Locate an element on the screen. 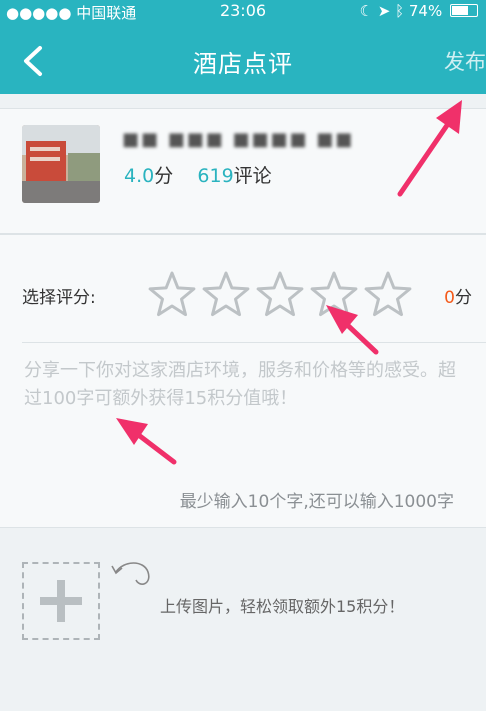 This screenshot has width=486, height=711. char-limit-hint: 最少输入10个字,还可以输入1000字 is located at coordinates (316, 502).